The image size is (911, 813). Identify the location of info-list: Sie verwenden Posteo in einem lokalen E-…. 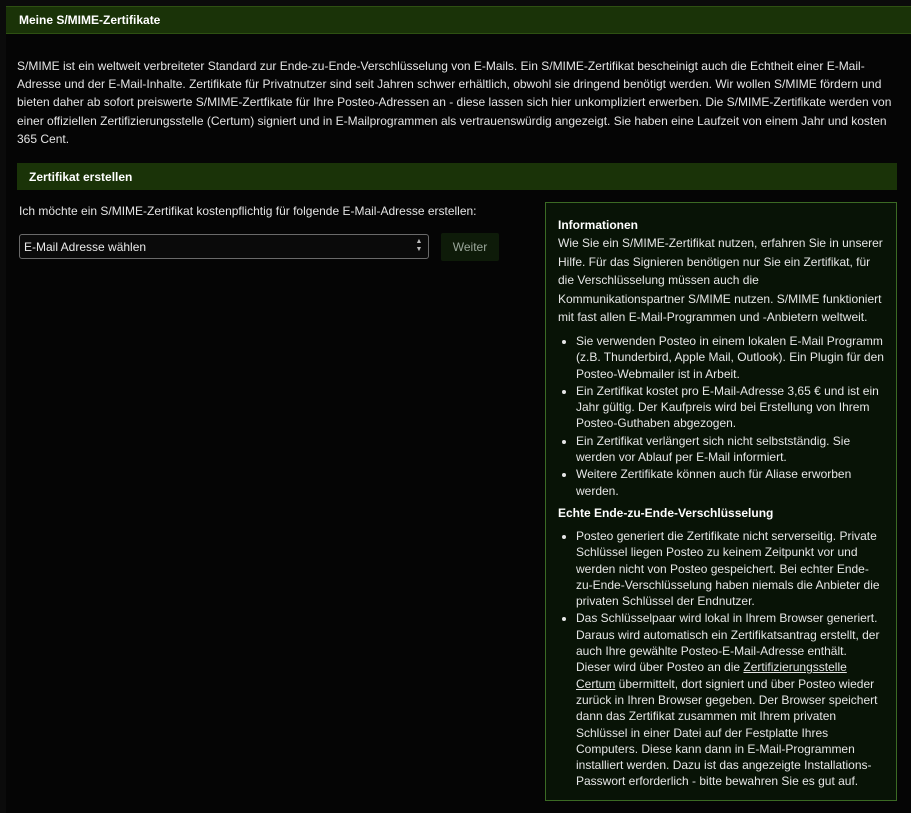
(721, 416).